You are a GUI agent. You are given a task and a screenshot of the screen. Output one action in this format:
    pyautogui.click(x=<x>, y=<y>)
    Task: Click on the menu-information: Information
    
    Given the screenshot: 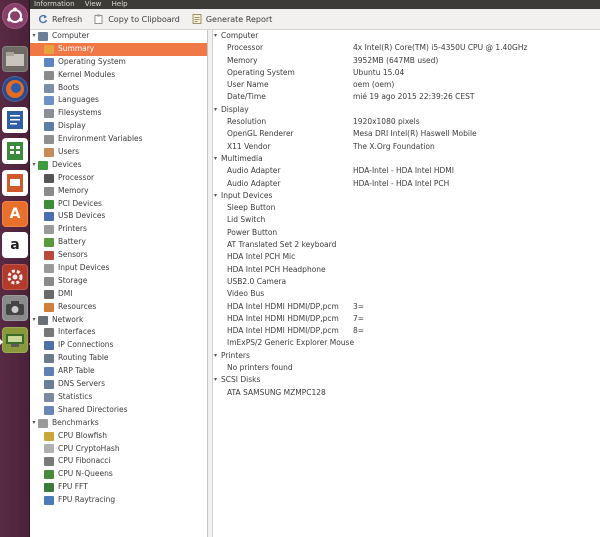 What is the action you would take?
    pyautogui.click(x=54, y=4)
    